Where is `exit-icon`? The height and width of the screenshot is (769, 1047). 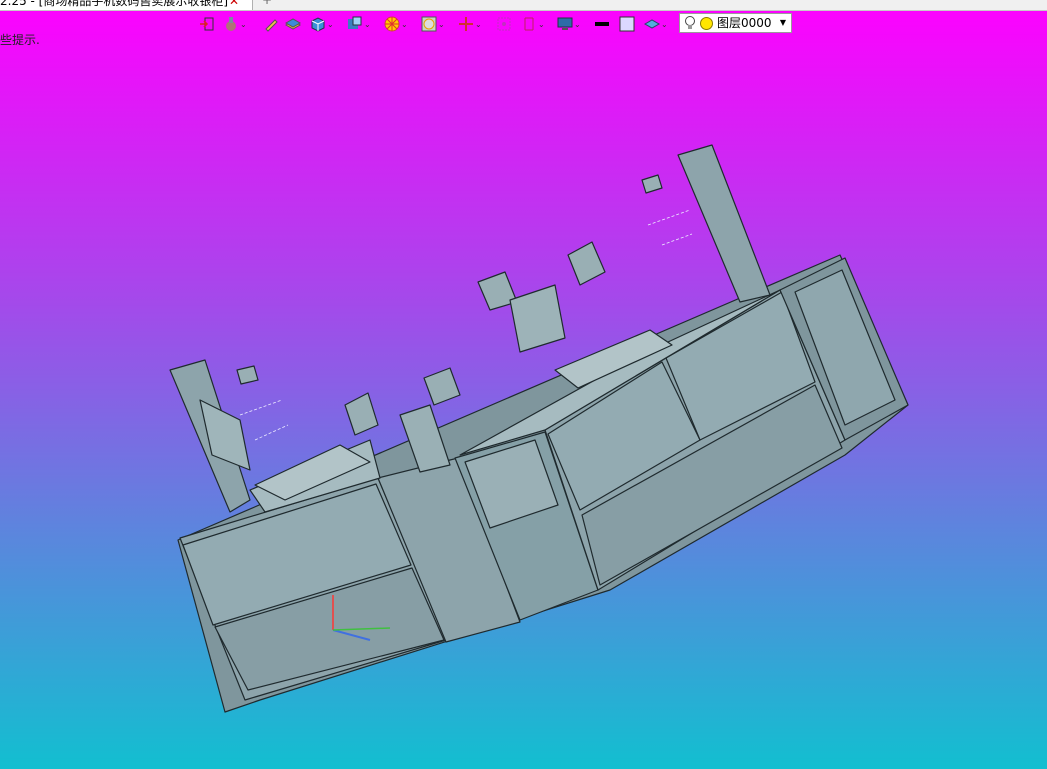
exit-icon is located at coordinates (207, 24).